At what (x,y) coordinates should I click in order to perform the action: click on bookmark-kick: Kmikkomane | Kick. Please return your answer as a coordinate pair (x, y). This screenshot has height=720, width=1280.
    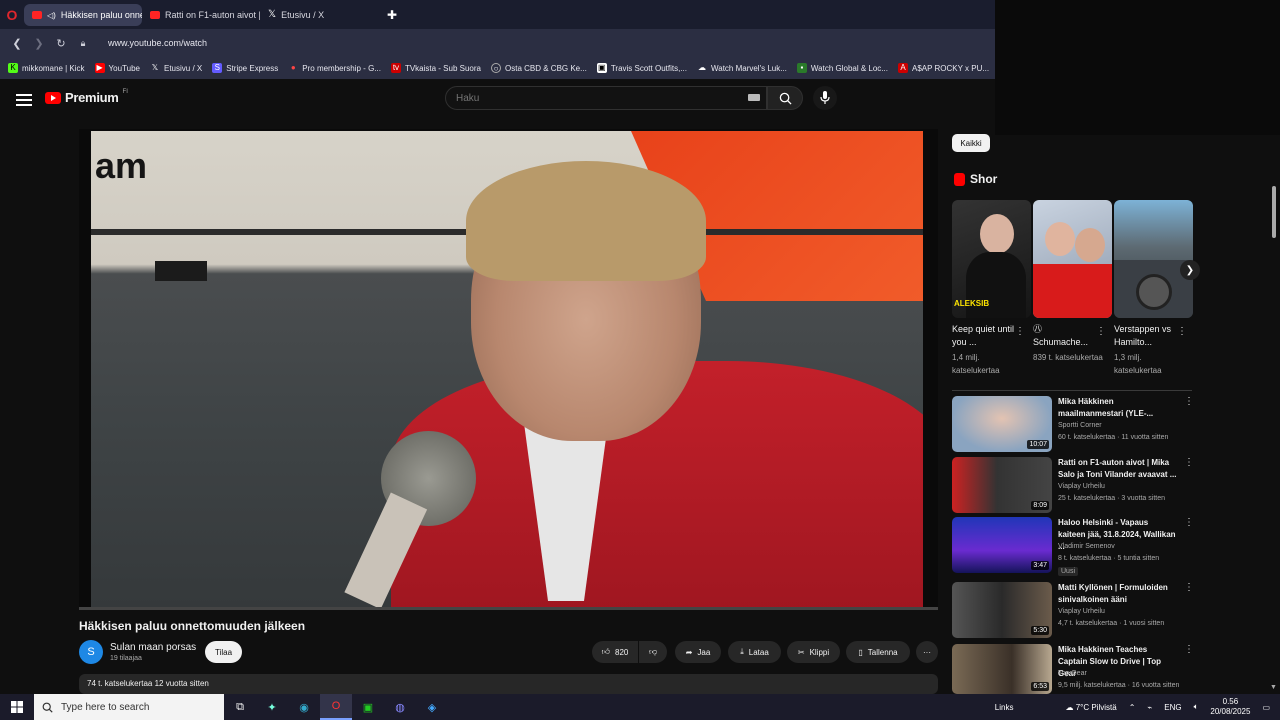
    Looking at the image, I should click on (46, 68).